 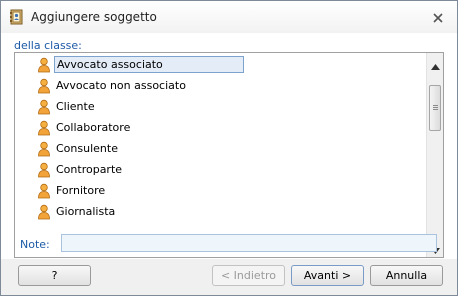 What do you see at coordinates (93, 127) in the screenshot?
I see `list-item-label: Collaboratore` at bounding box center [93, 127].